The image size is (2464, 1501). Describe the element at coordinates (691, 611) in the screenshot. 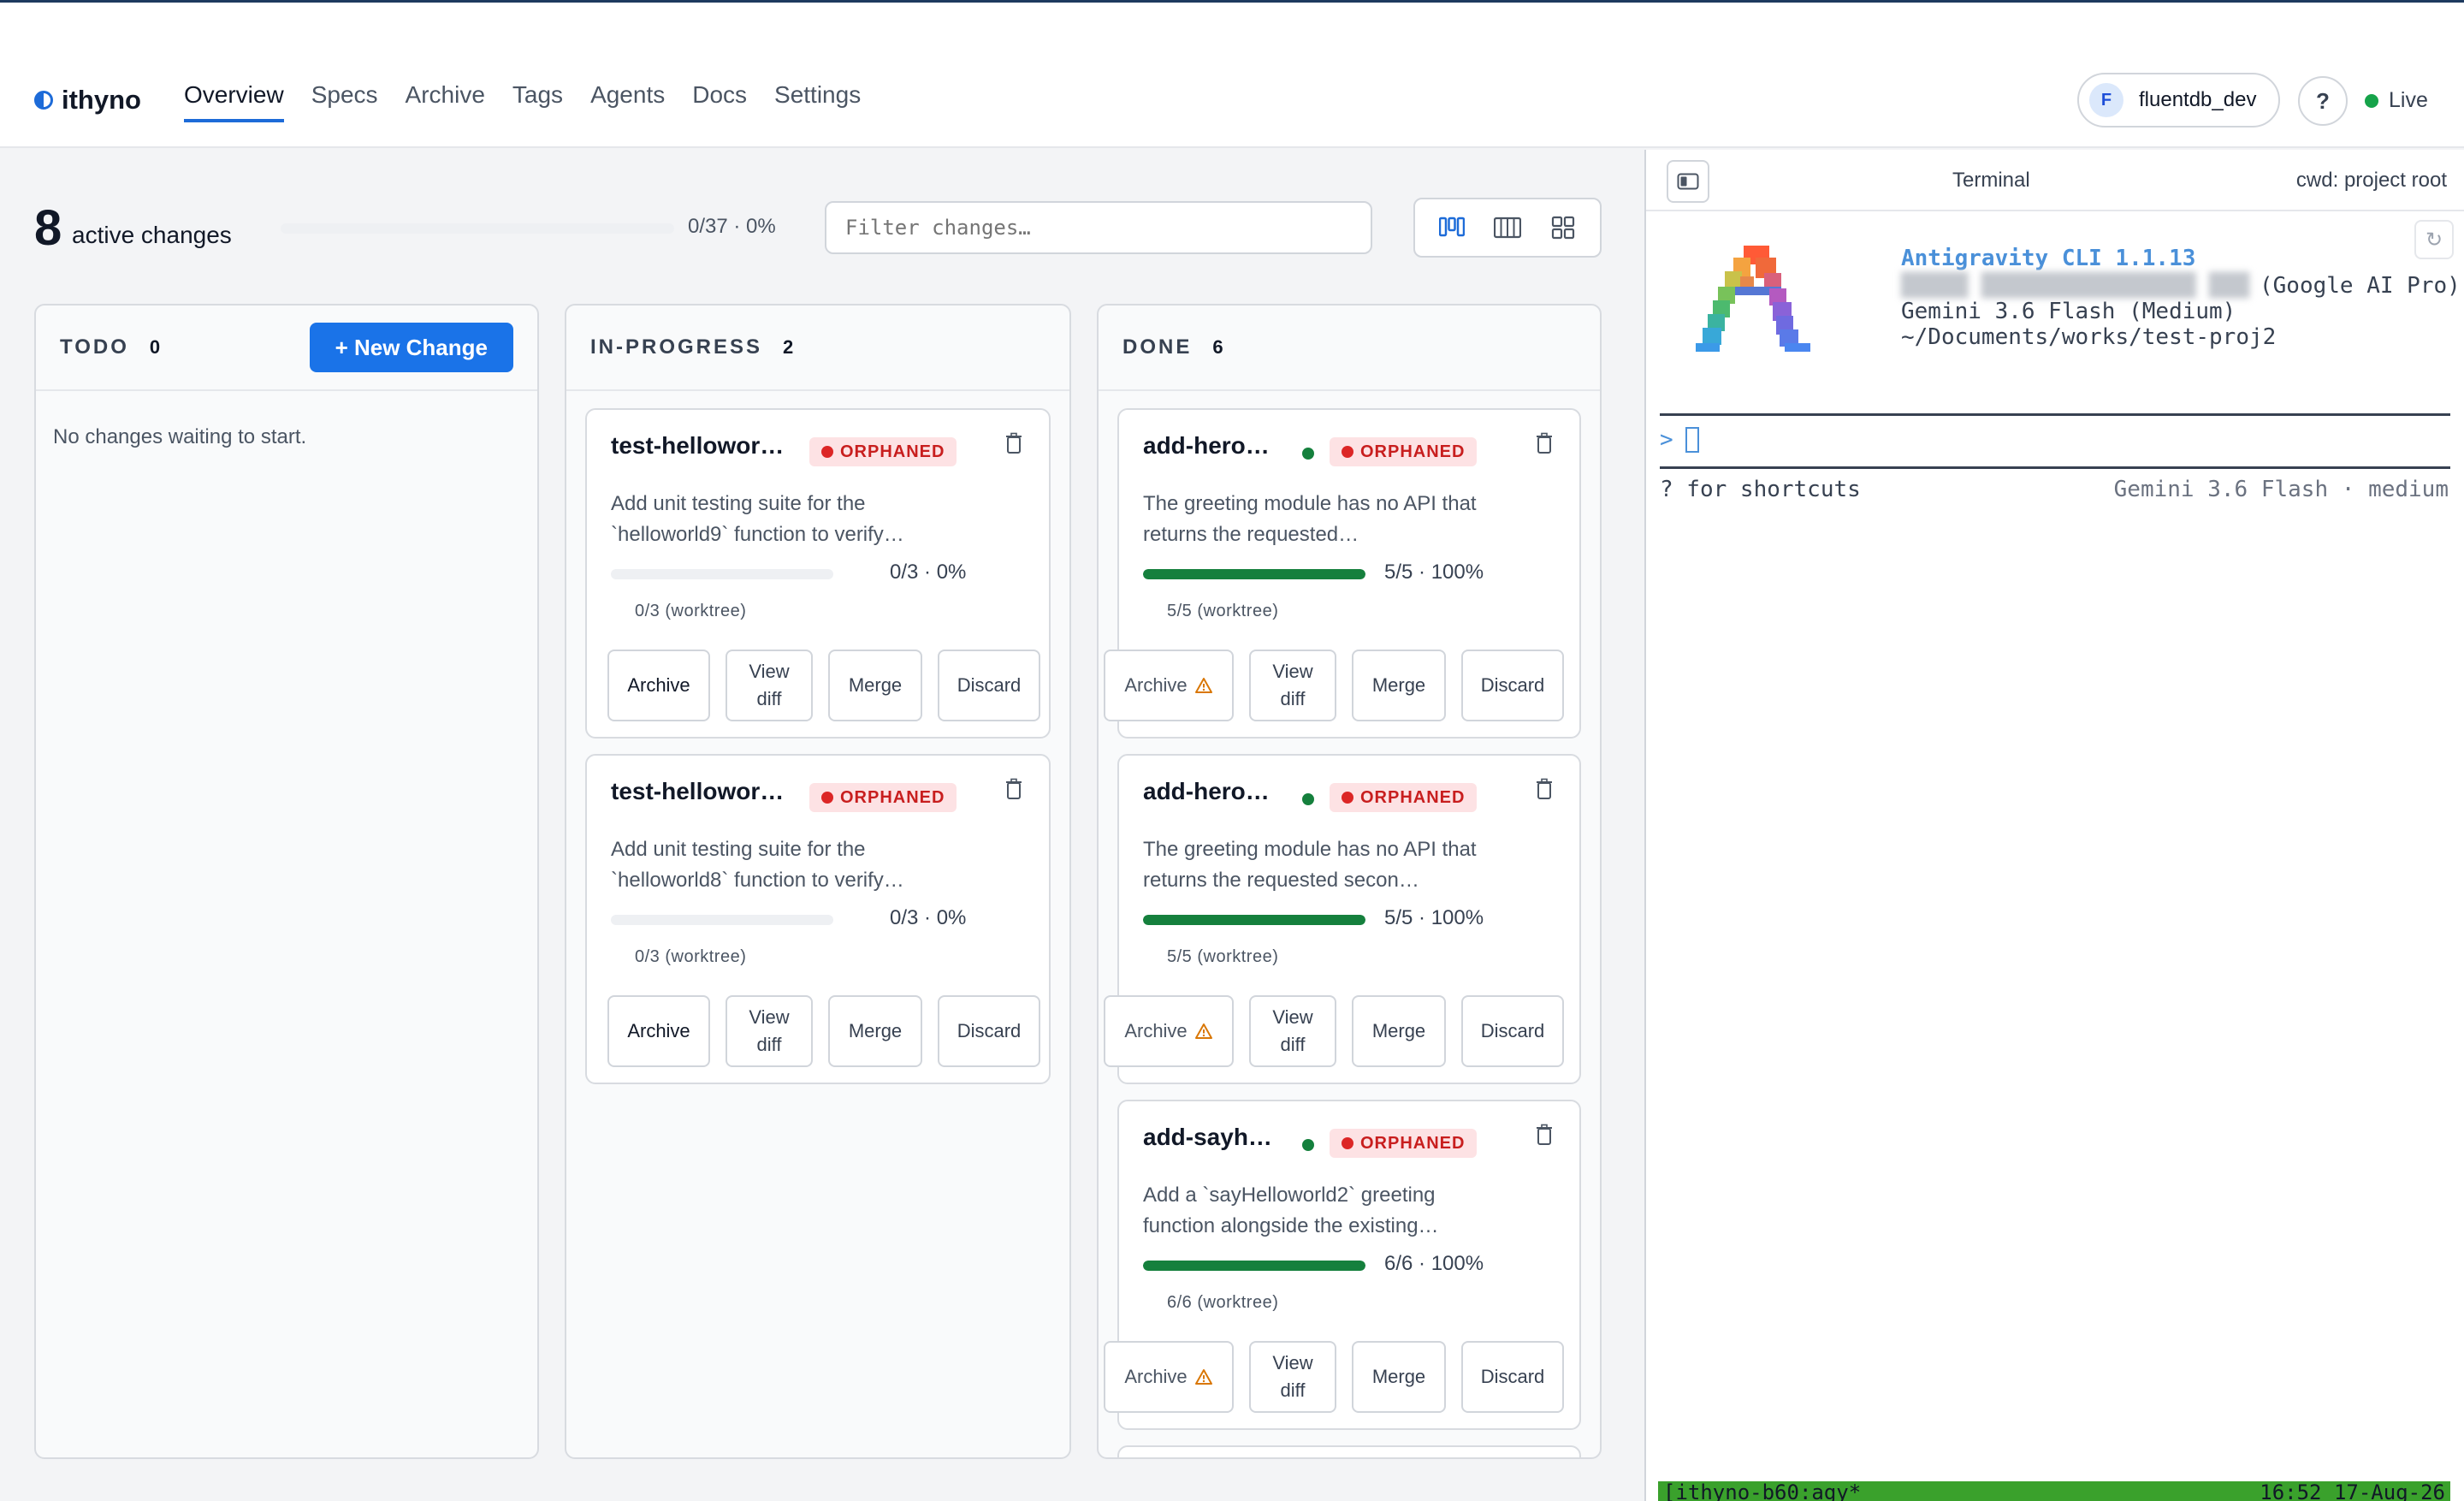

I see `card-worktree-status: 0/3 (worktree)` at that location.